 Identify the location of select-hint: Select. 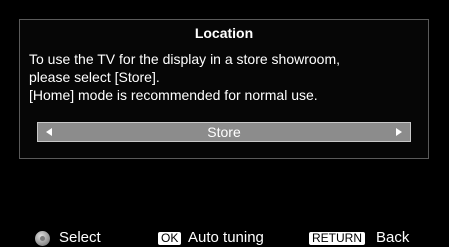
(80, 237).